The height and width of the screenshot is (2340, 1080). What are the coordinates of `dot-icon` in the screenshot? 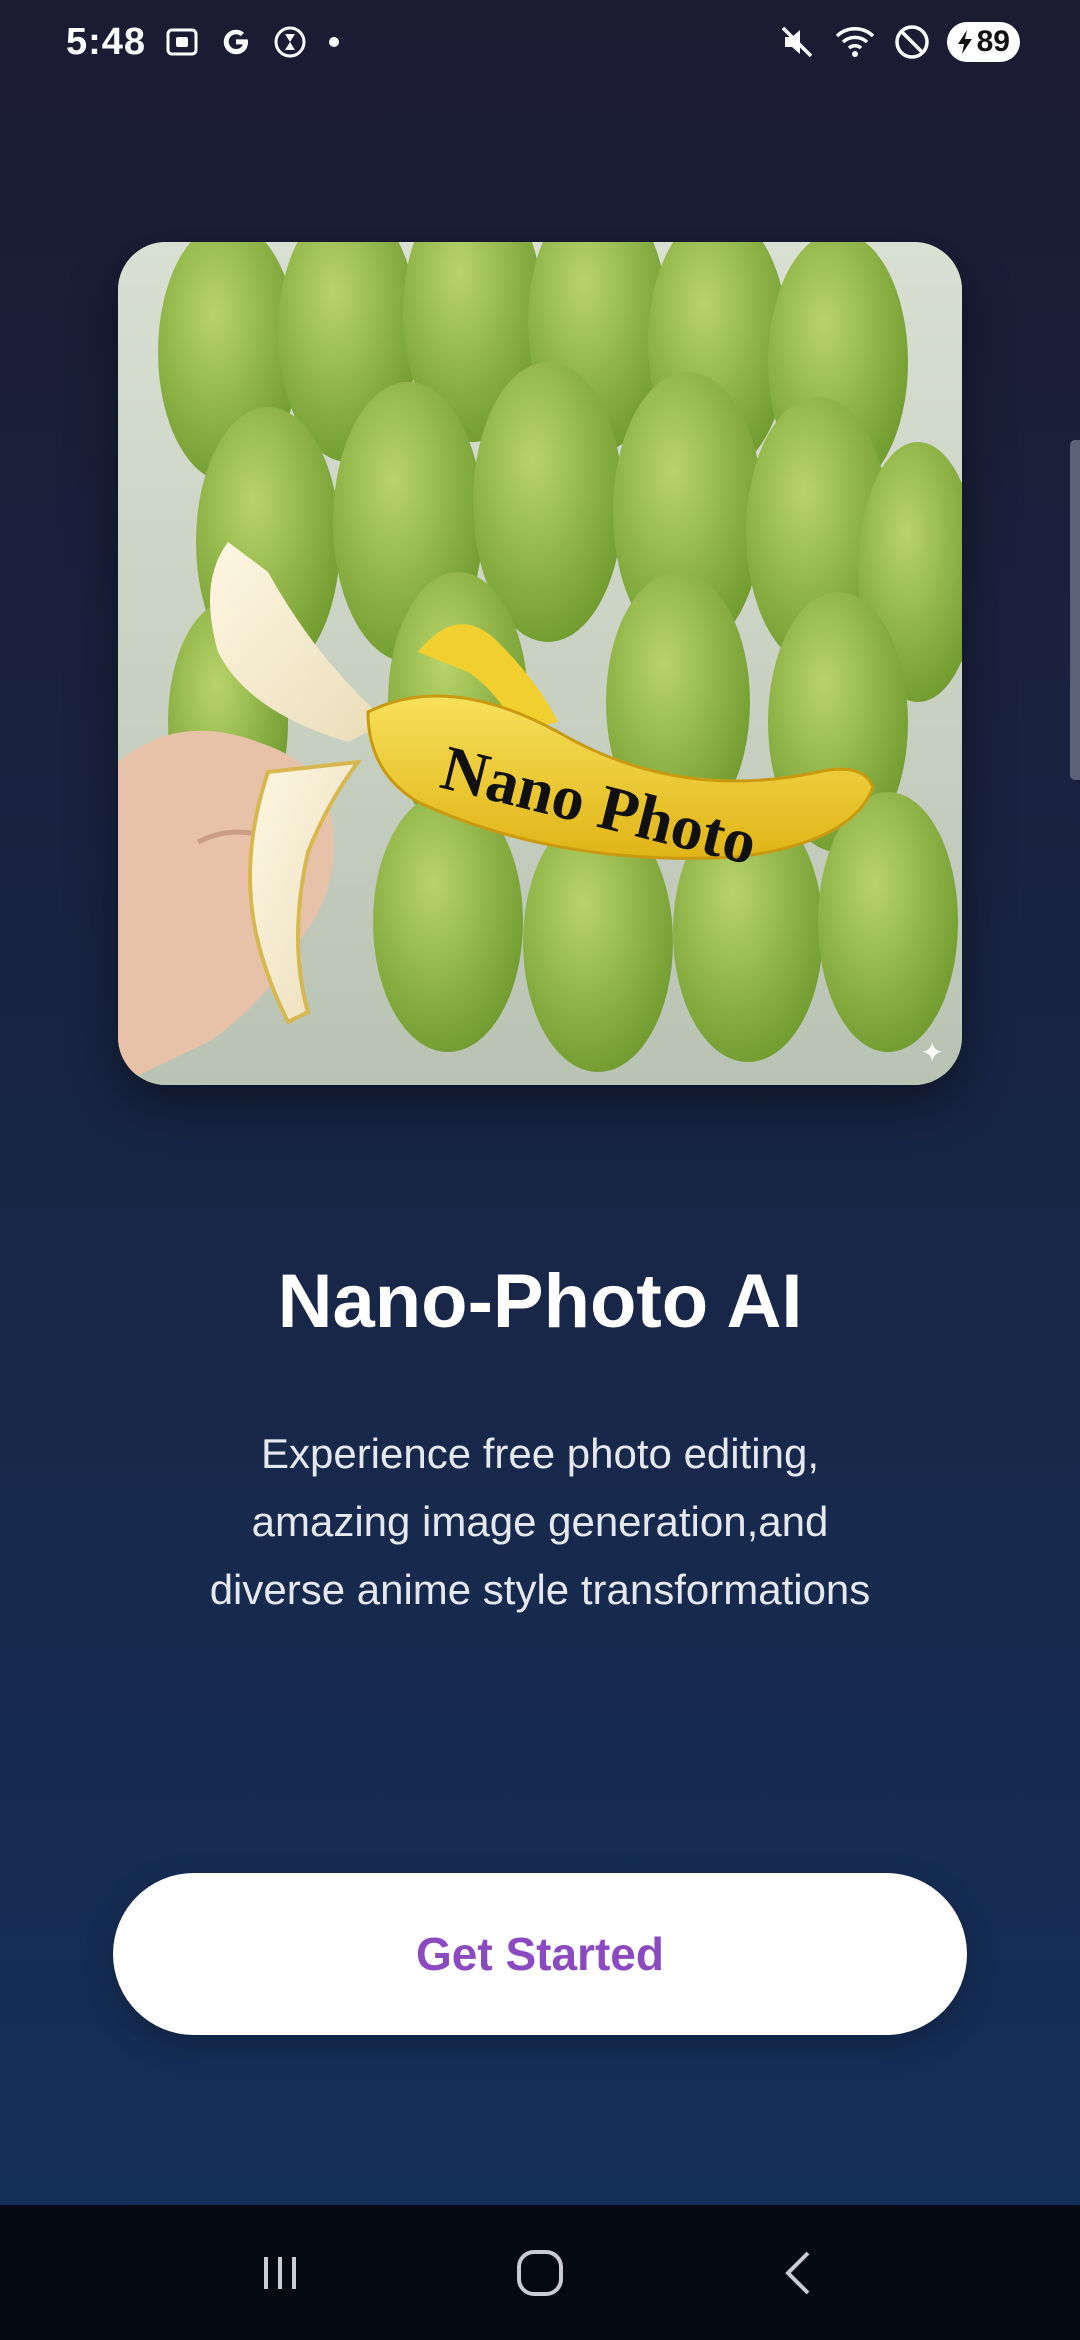 It's located at (334, 42).